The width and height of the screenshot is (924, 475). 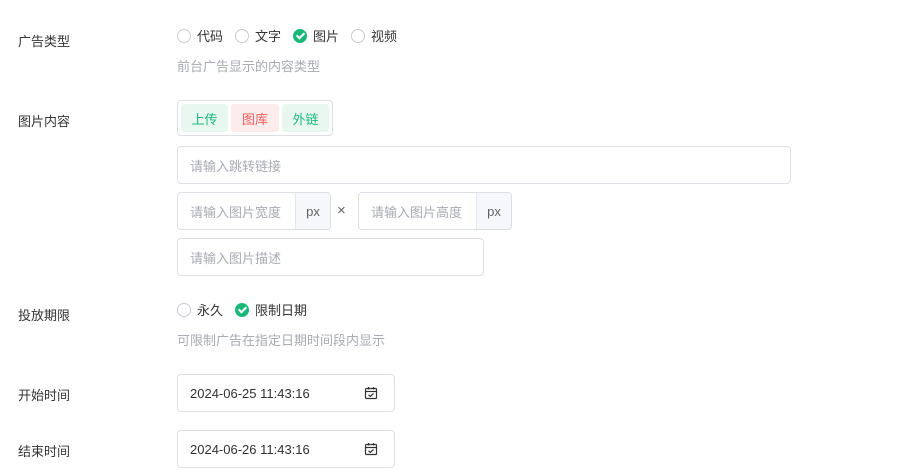 I want to click on radio-code: 代码, so click(x=200, y=35).